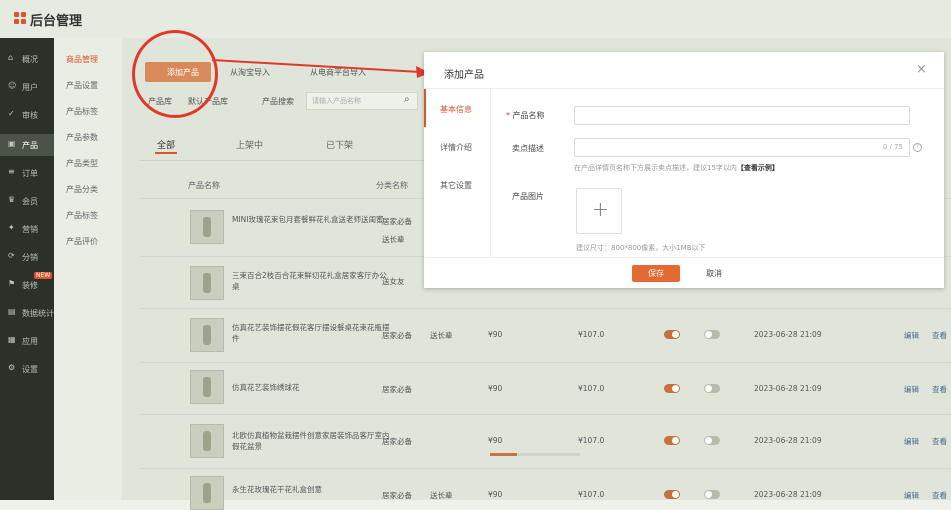 This screenshot has height=510, width=951. What do you see at coordinates (456, 109) in the screenshot?
I see `dialog-tab-basic: 基本信息` at bounding box center [456, 109].